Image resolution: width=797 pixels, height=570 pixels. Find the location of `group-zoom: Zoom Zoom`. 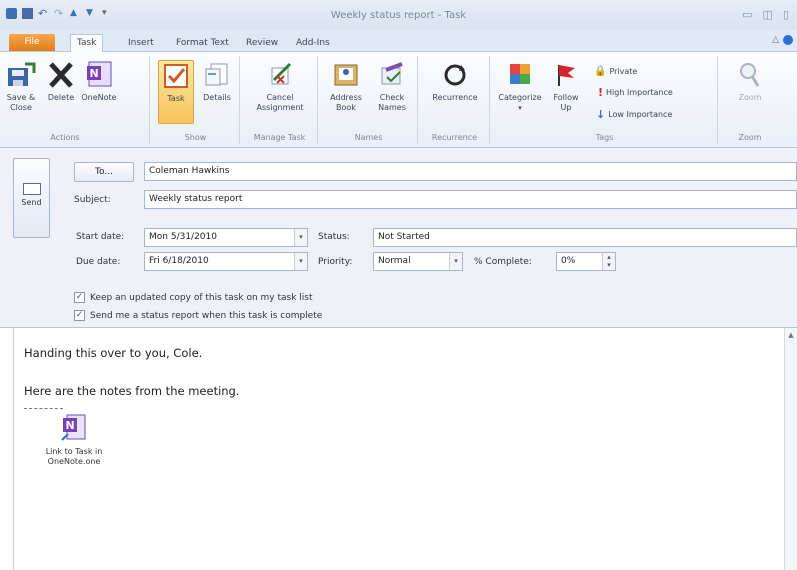

group-zoom: Zoom Zoom is located at coordinates (750, 100).